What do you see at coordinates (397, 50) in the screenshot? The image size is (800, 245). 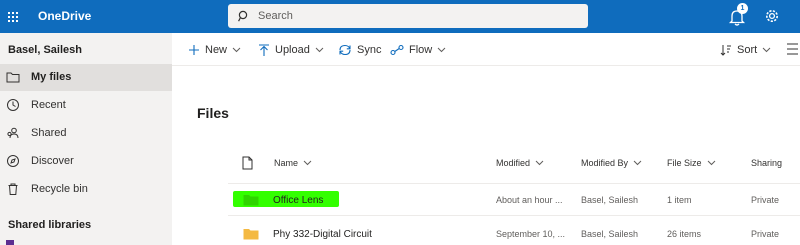 I see `flow-icon` at bounding box center [397, 50].